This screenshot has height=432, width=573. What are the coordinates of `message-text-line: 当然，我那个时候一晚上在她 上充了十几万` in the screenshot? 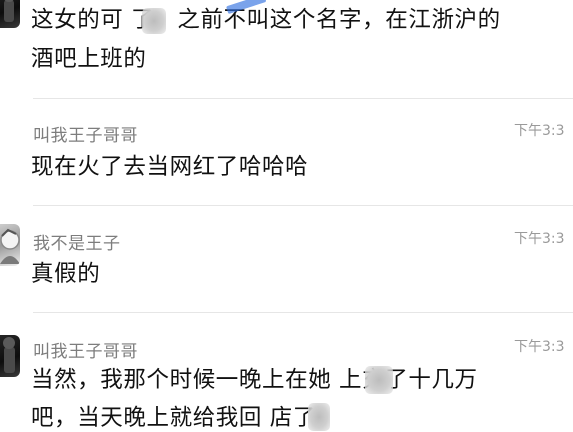 It's located at (254, 380).